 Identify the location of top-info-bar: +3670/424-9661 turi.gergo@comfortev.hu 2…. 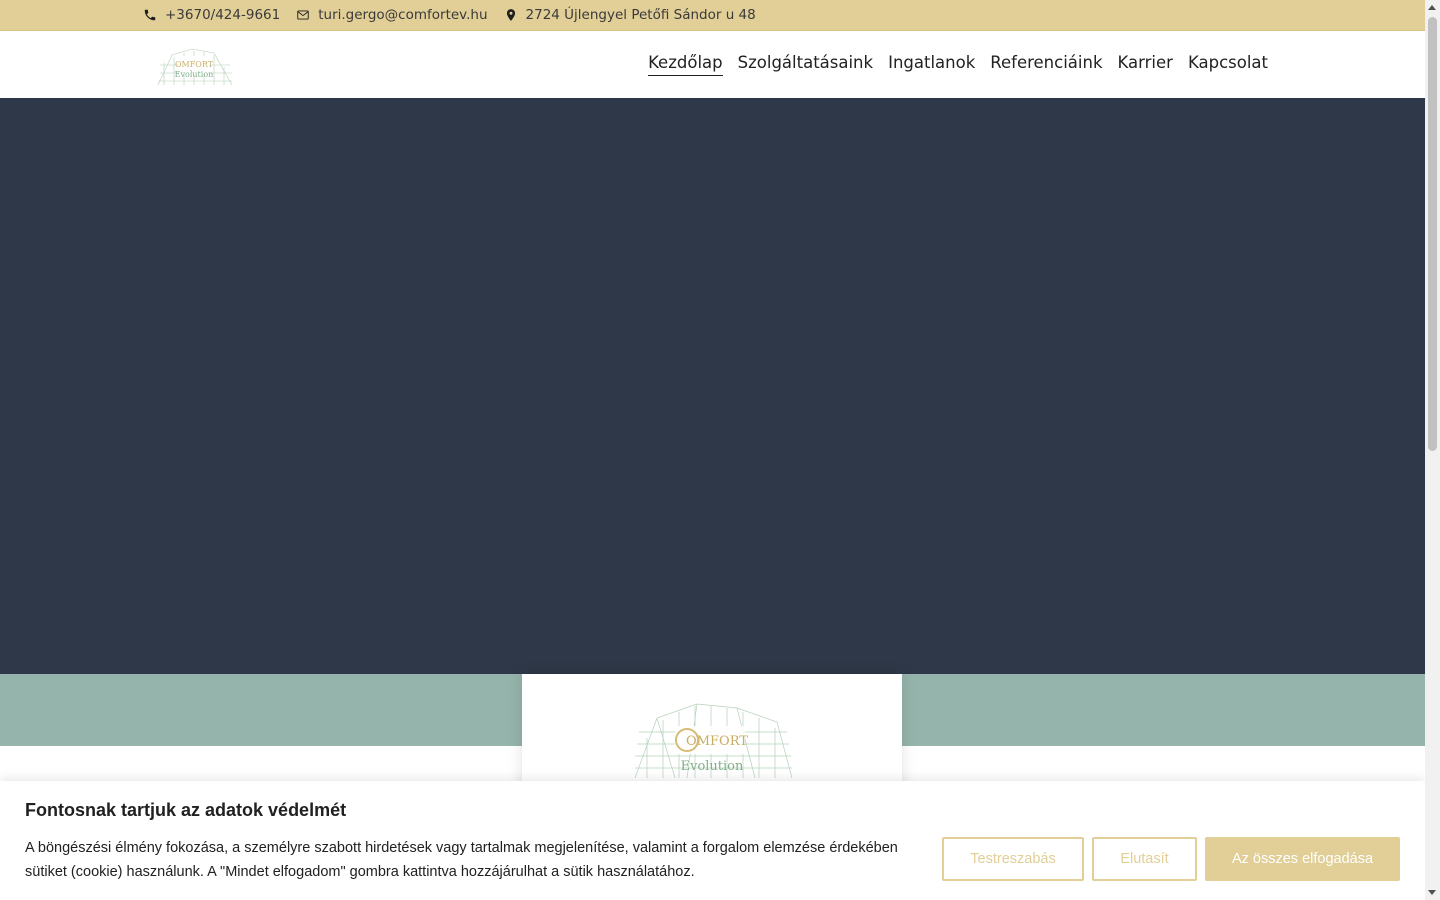
(712, 15).